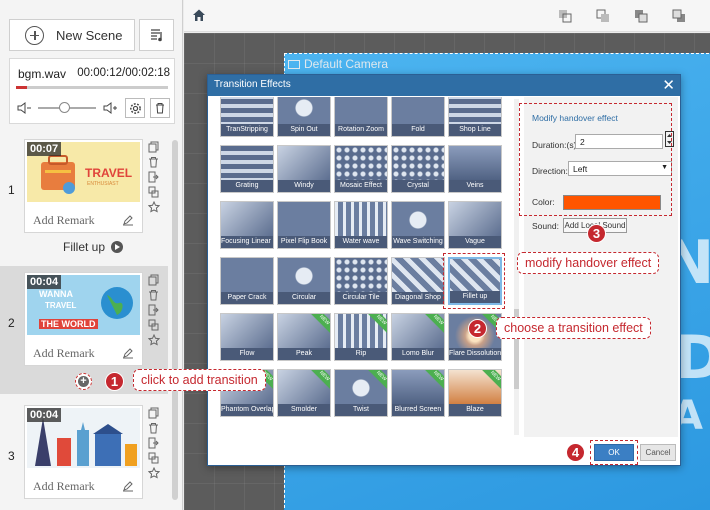 The height and width of the screenshot is (510, 710). I want to click on effect-tile: Windy, so click(304, 169).